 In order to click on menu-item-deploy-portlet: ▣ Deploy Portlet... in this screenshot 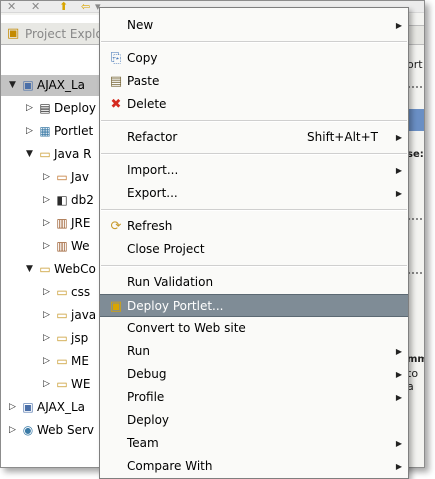, I will do `click(254, 305)`.